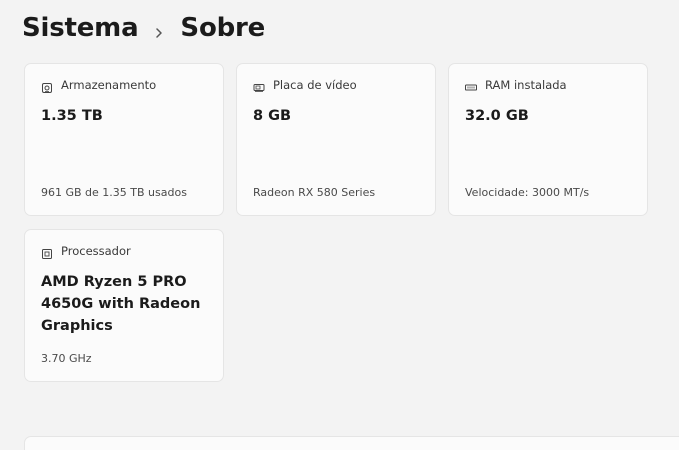 This screenshot has width=679, height=450. Describe the element at coordinates (159, 30) in the screenshot. I see `chevron-right-icon` at that location.